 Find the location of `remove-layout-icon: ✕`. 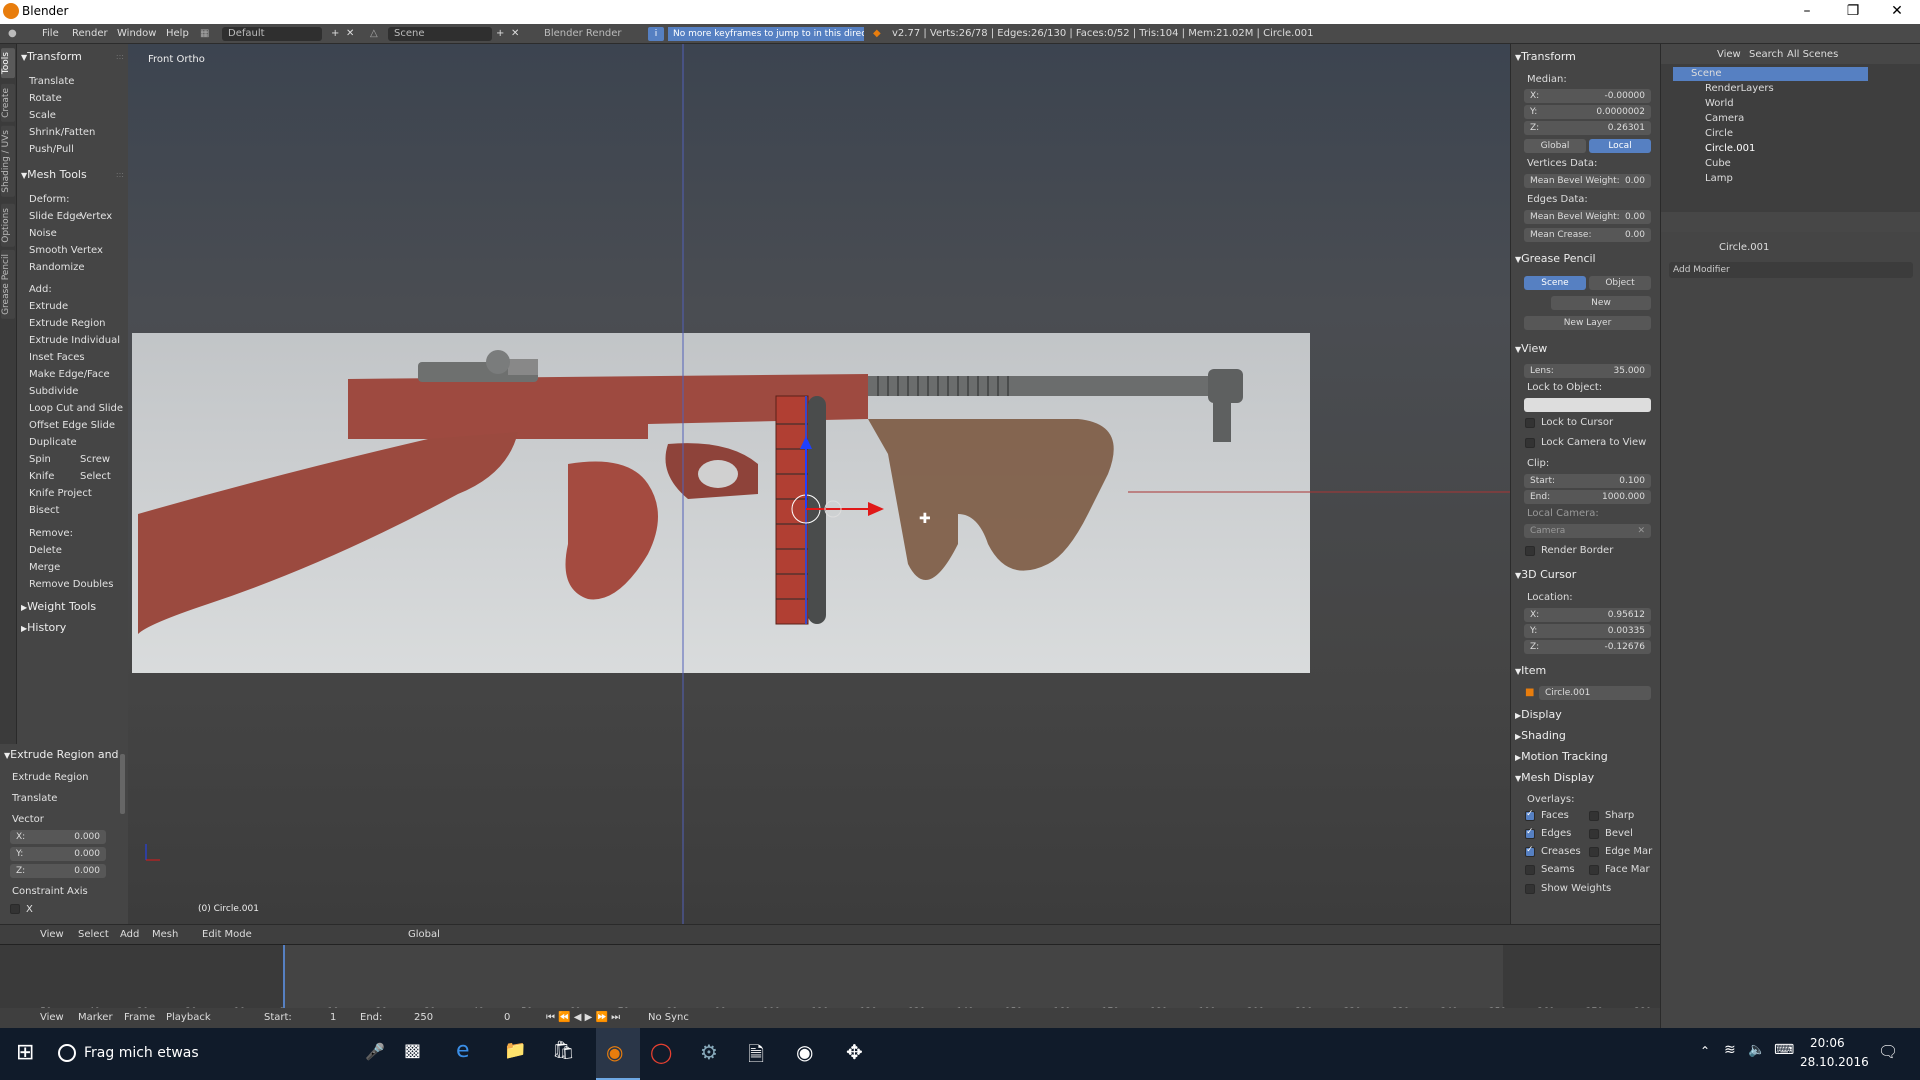

remove-layout-icon: ✕ is located at coordinates (350, 33).